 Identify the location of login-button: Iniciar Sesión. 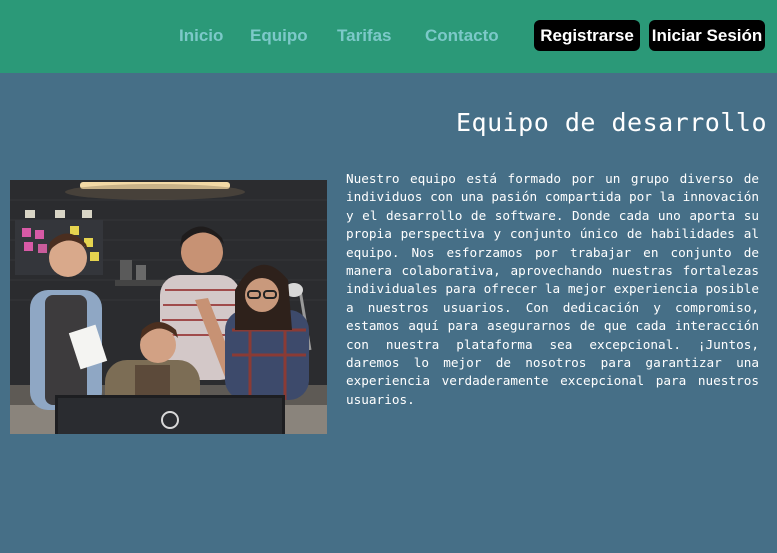
(707, 35).